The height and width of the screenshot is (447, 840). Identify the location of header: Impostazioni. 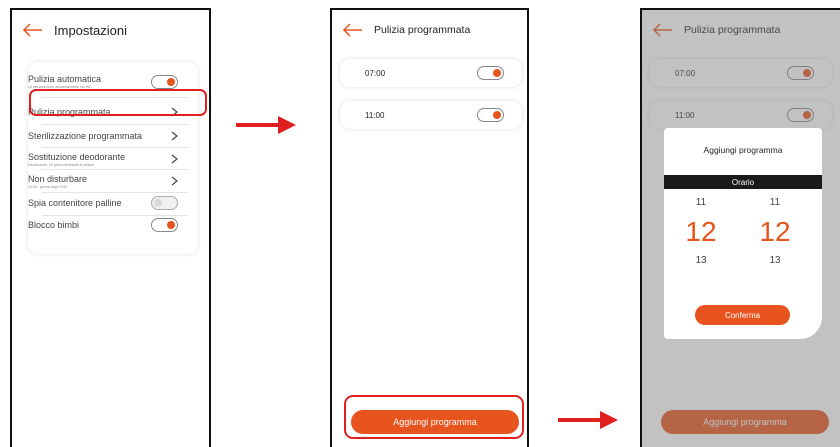
(110, 30).